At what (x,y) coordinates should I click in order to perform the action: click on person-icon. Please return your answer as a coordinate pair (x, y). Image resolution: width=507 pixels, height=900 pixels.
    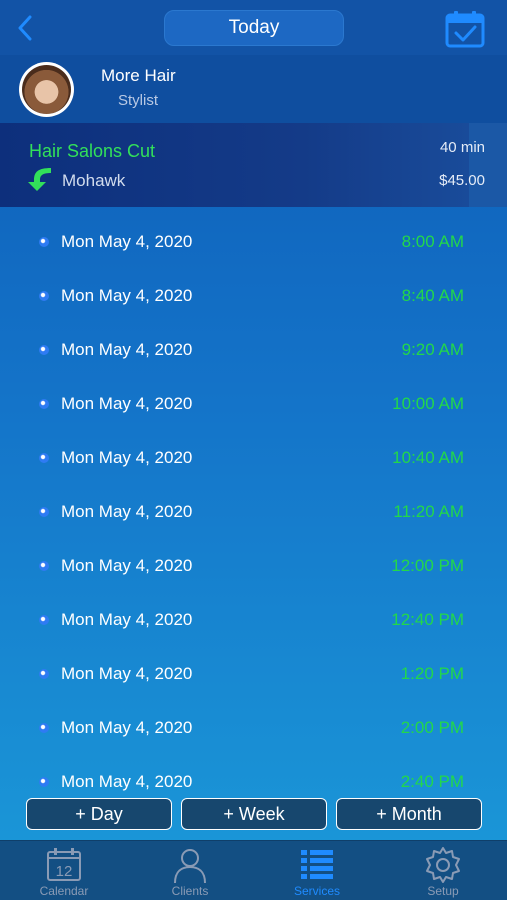
    Looking at the image, I should click on (190, 866).